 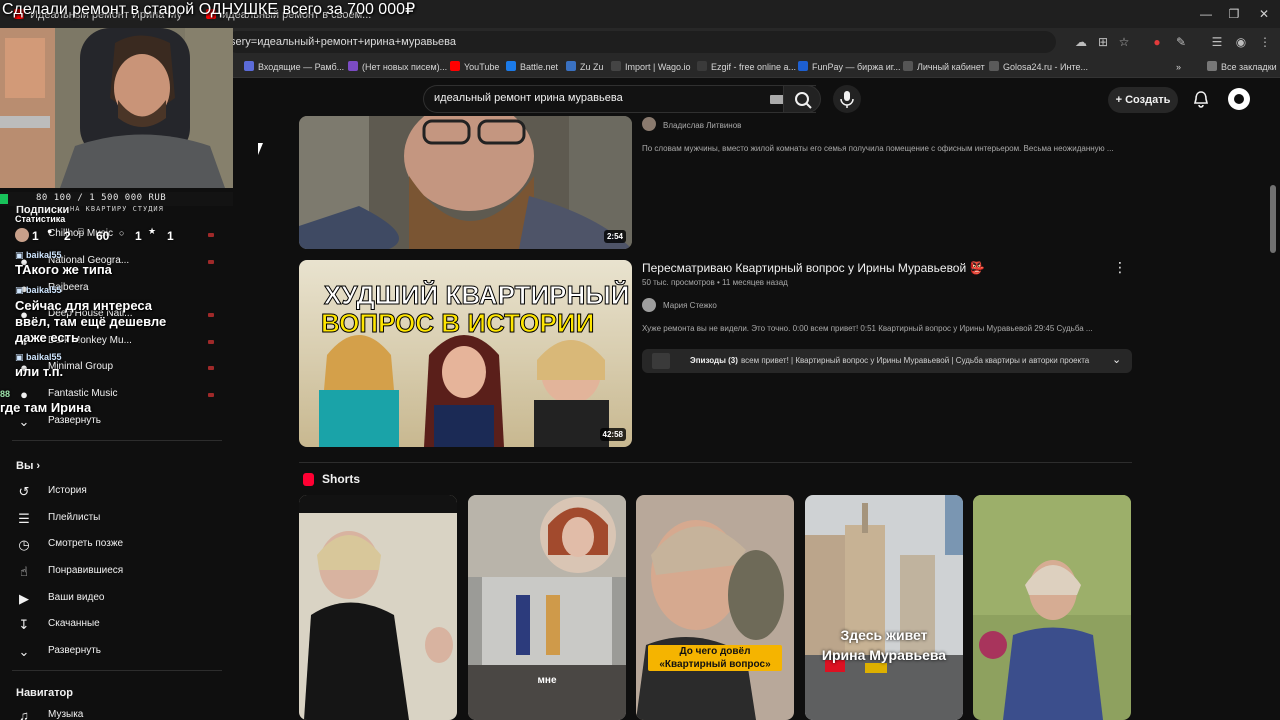 I want to click on video-thumbnail: 2:54, so click(x=465, y=182).